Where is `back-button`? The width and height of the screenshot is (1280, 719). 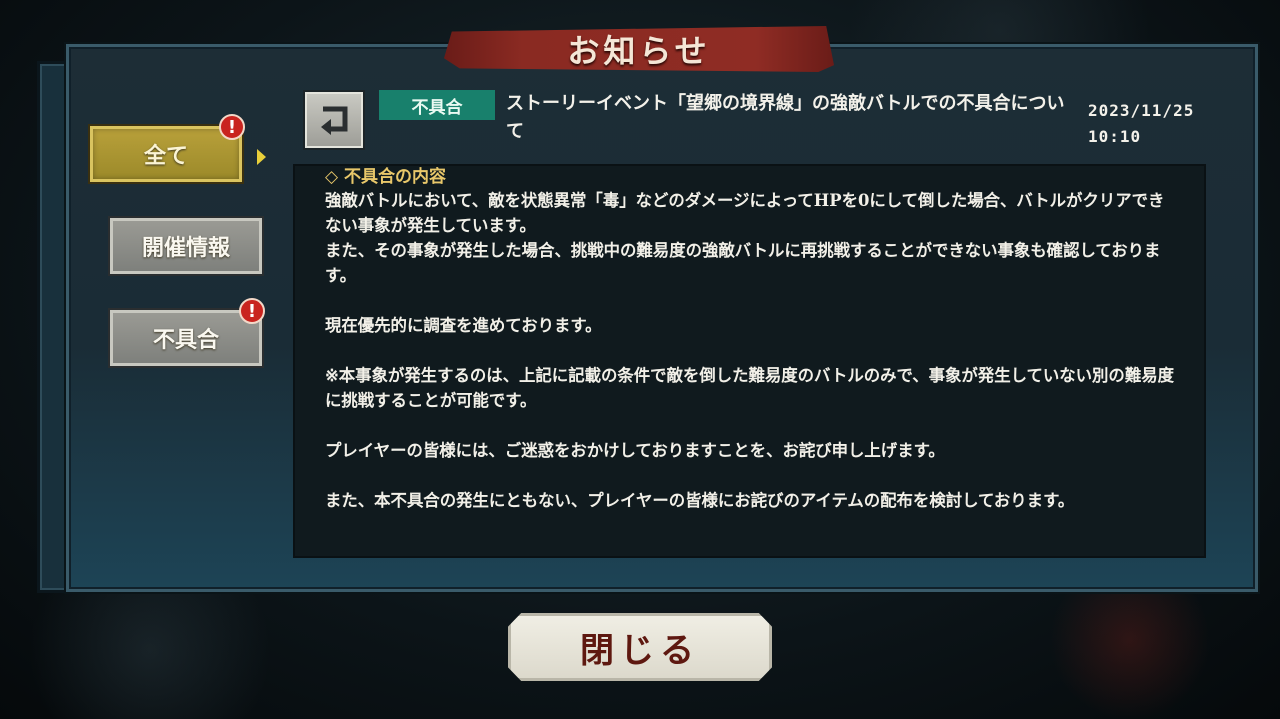 back-button is located at coordinates (334, 120).